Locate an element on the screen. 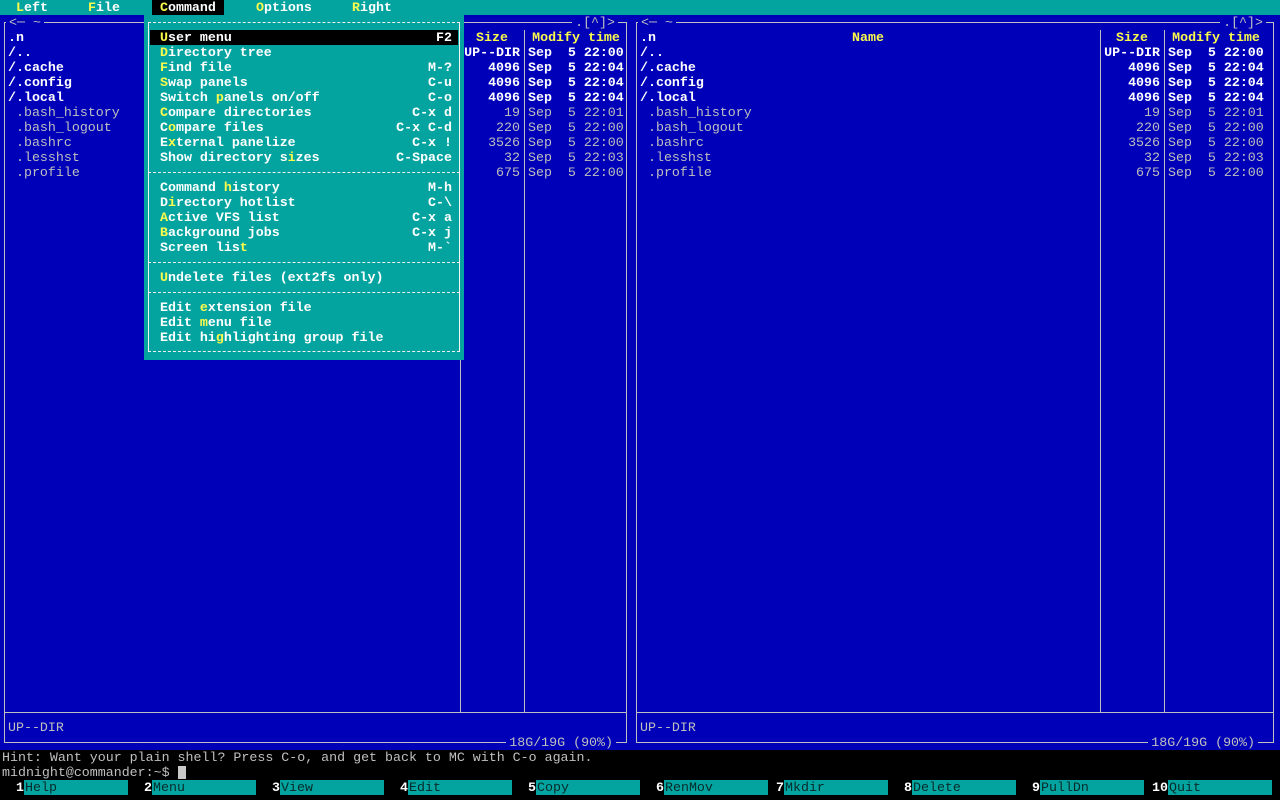 Image resolution: width=1280 pixels, height=800 pixels. hotkey-letter: A is located at coordinates (164, 217).